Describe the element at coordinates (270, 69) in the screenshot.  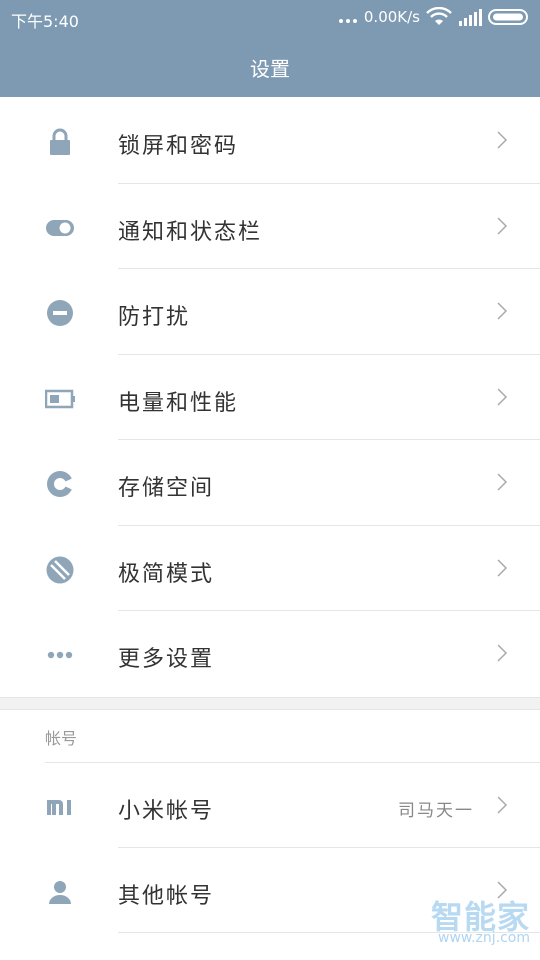
I see `page-title: 设置` at that location.